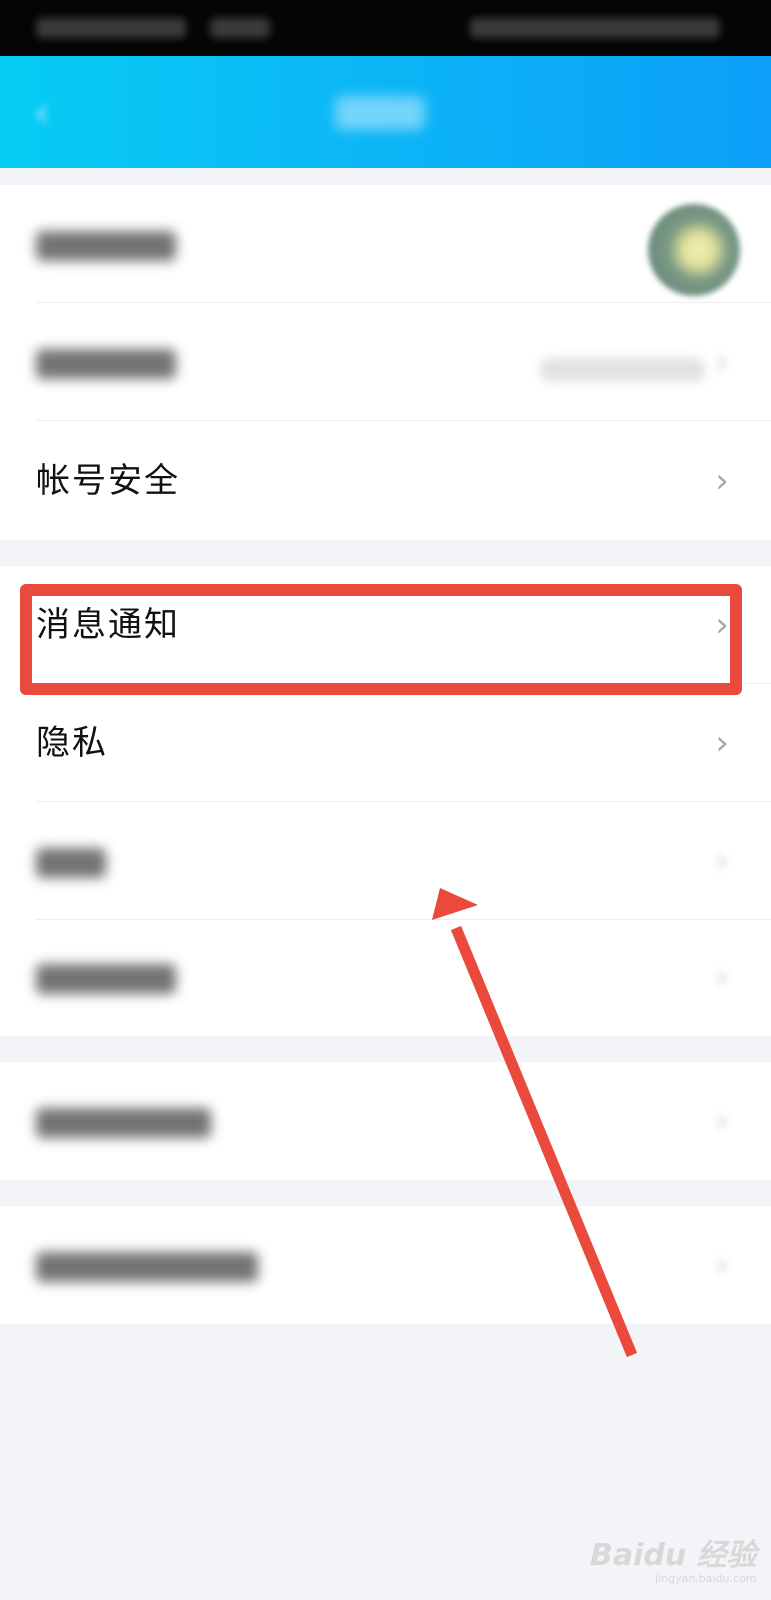 Image resolution: width=771 pixels, height=1600 pixels. What do you see at coordinates (673, 1555) in the screenshot?
I see `watermark-brand: Baidu 经验` at bounding box center [673, 1555].